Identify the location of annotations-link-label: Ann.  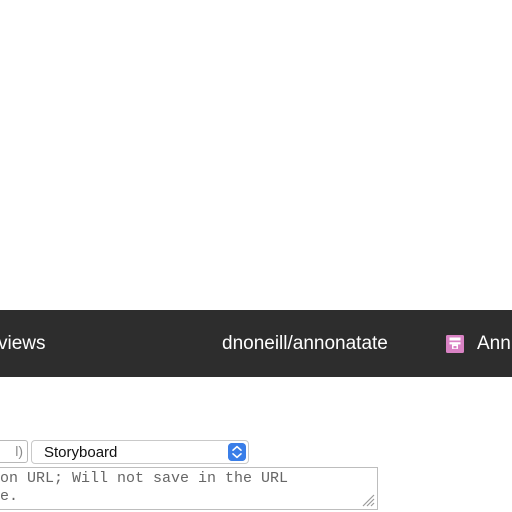
(494, 343).